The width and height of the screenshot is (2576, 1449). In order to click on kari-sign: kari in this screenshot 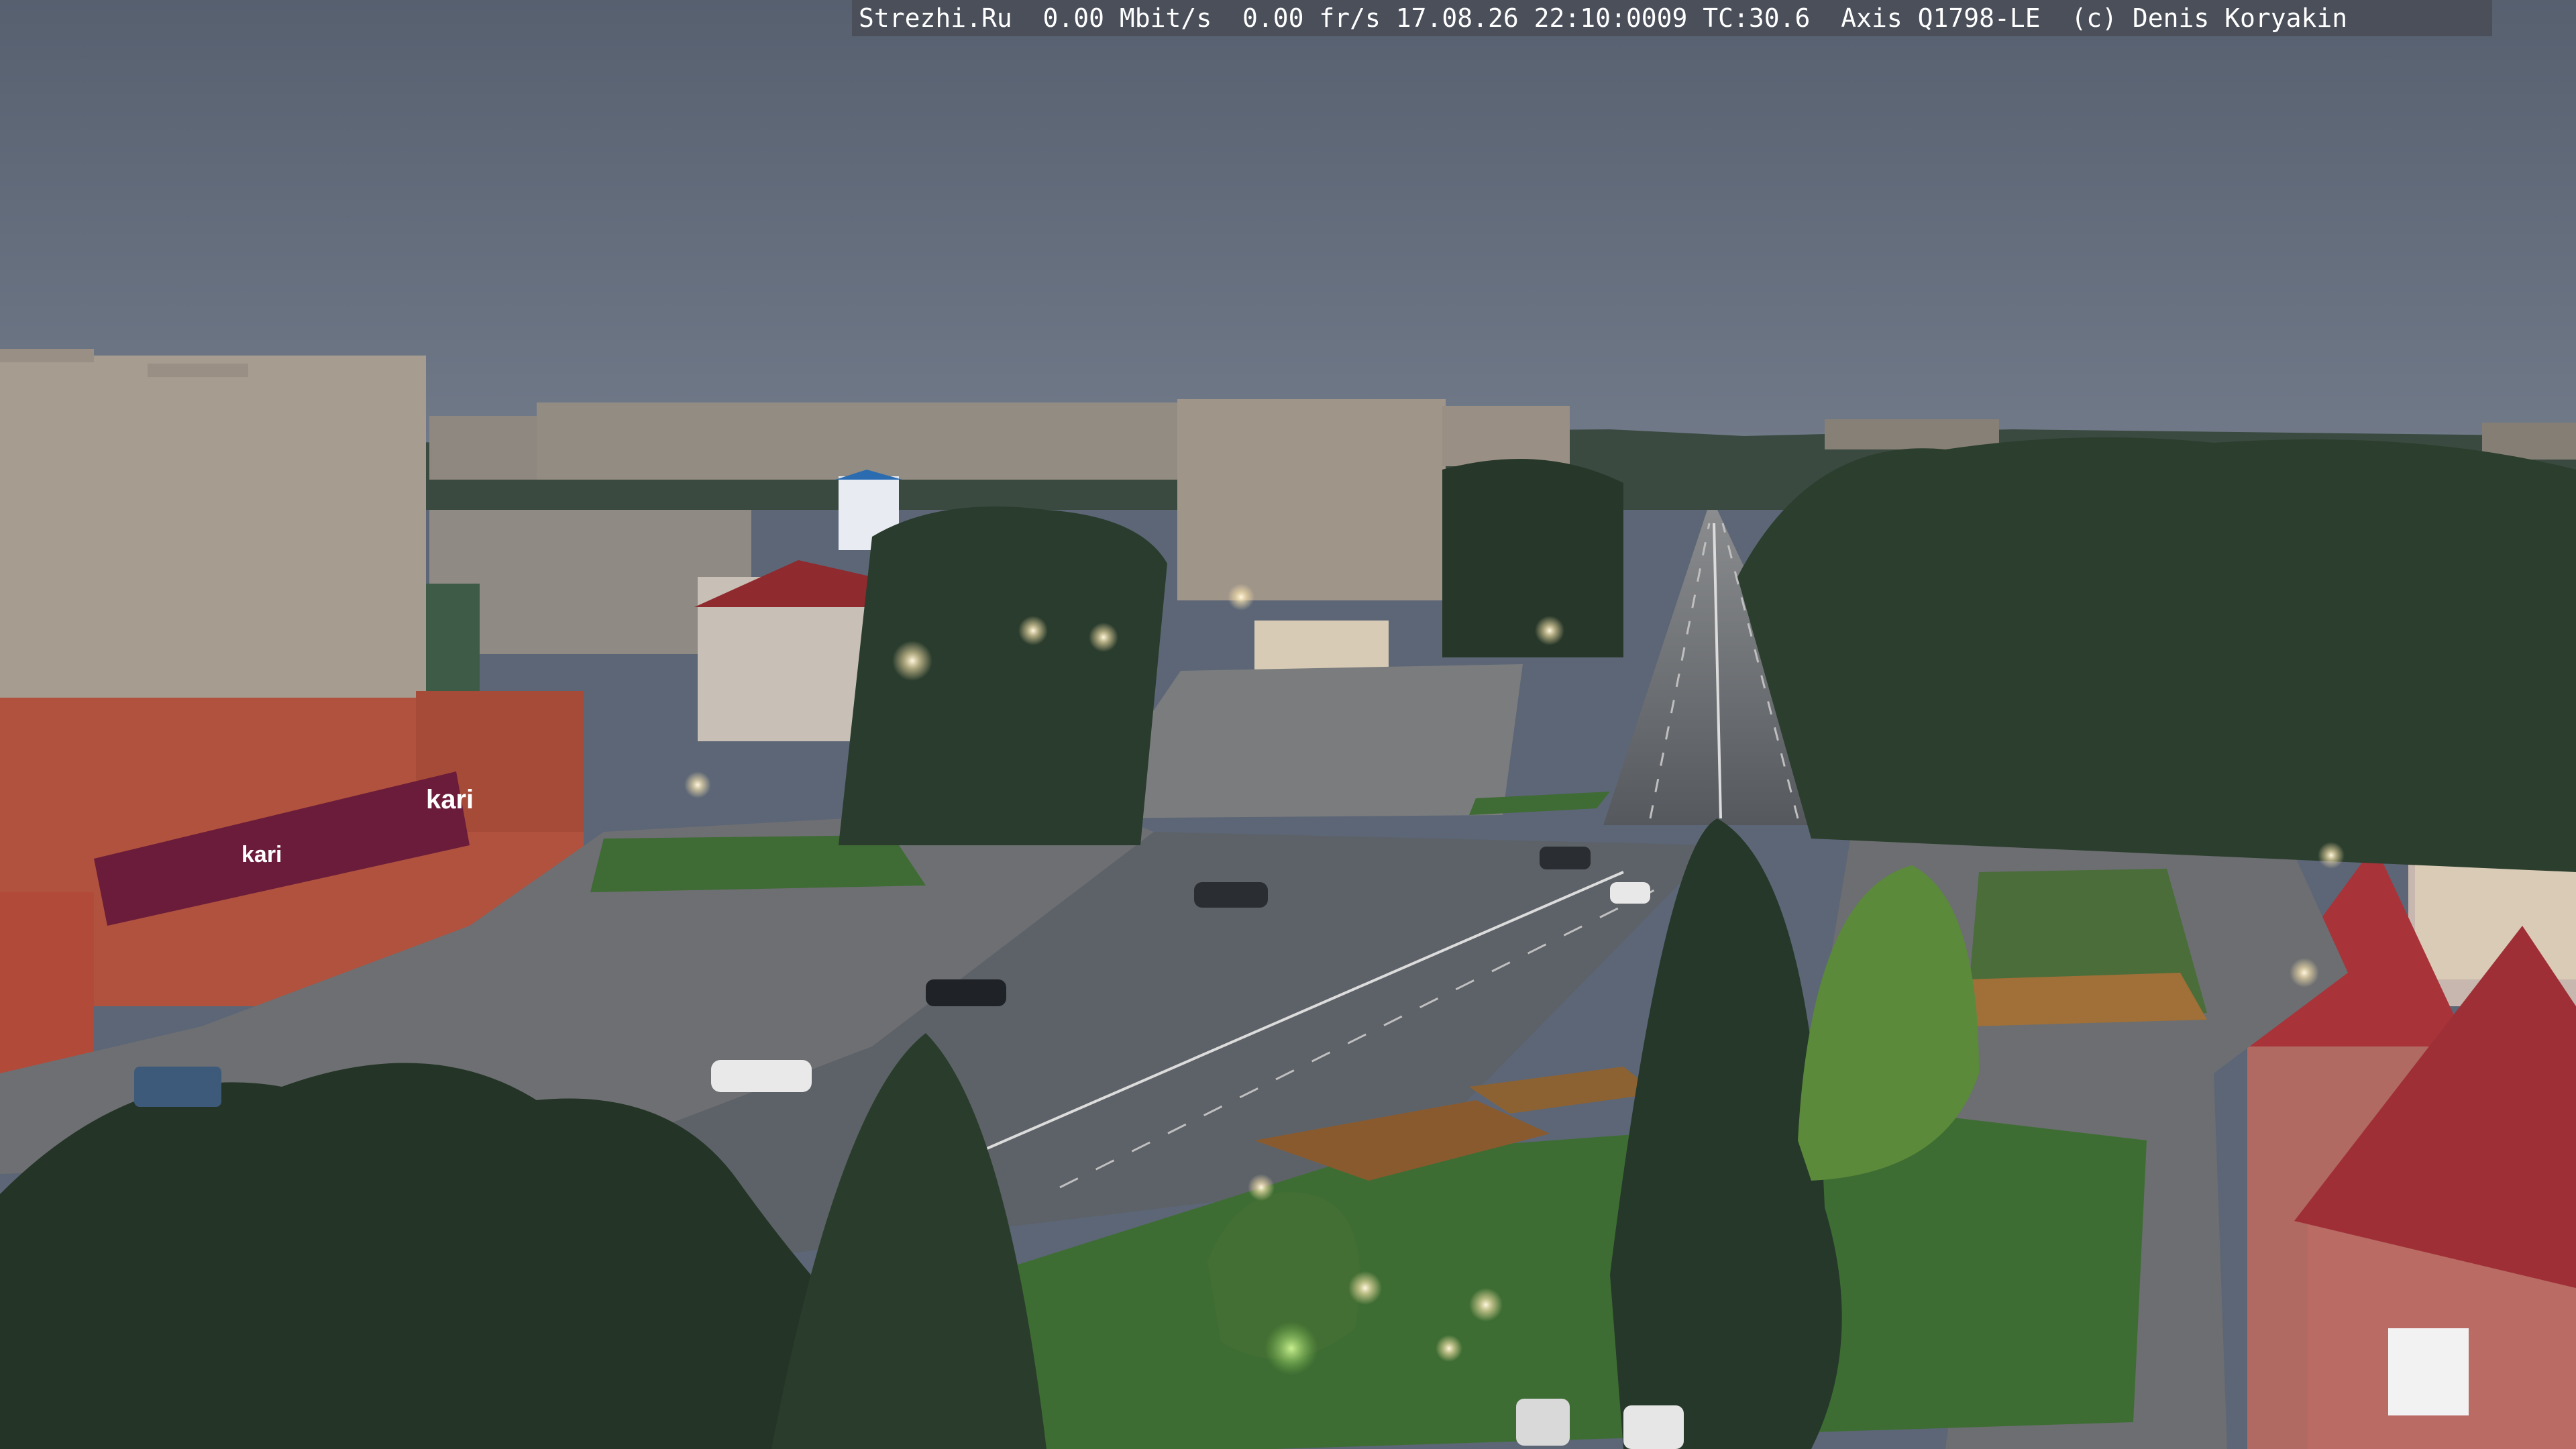, I will do `click(450, 799)`.